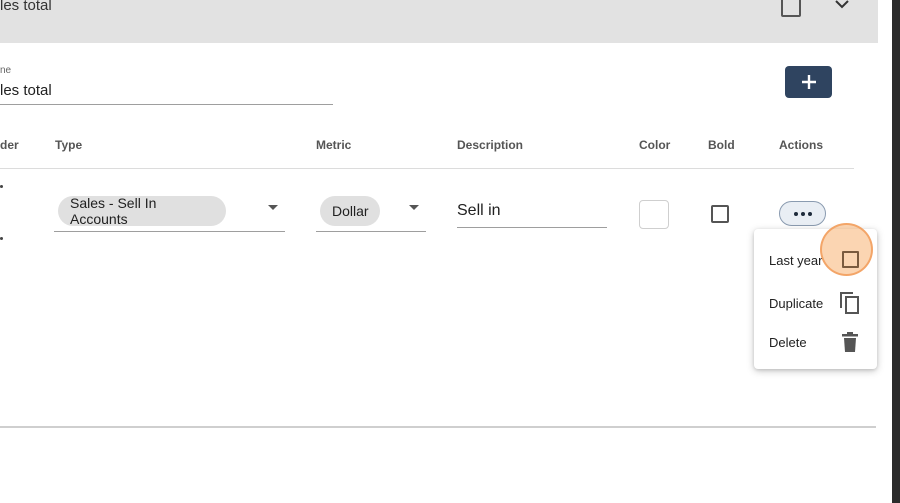 Image resolution: width=900 pixels, height=503 pixels. Describe the element at coordinates (9, 145) in the screenshot. I see `column-header-order: der` at that location.